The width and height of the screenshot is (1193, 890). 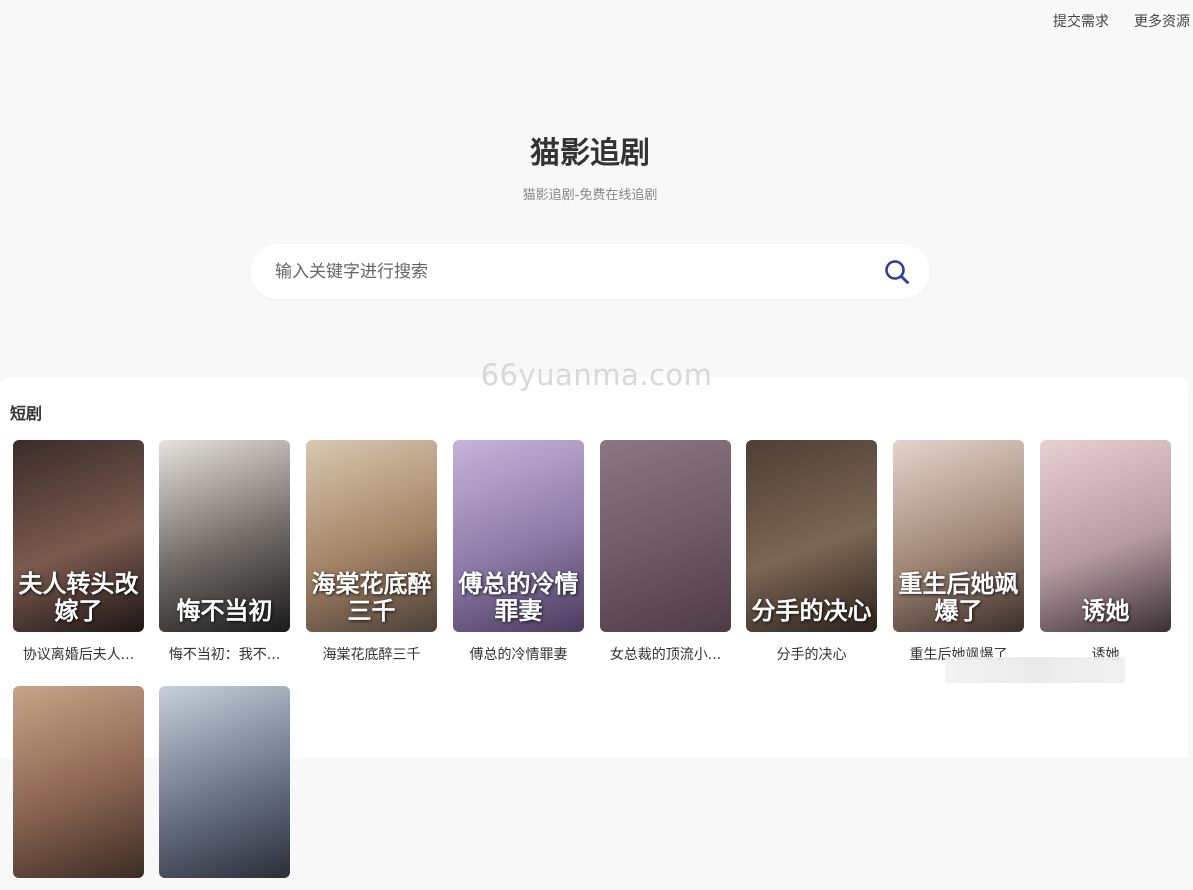 I want to click on poster-title-text: 傅总的冷情罪妻, so click(x=518, y=597).